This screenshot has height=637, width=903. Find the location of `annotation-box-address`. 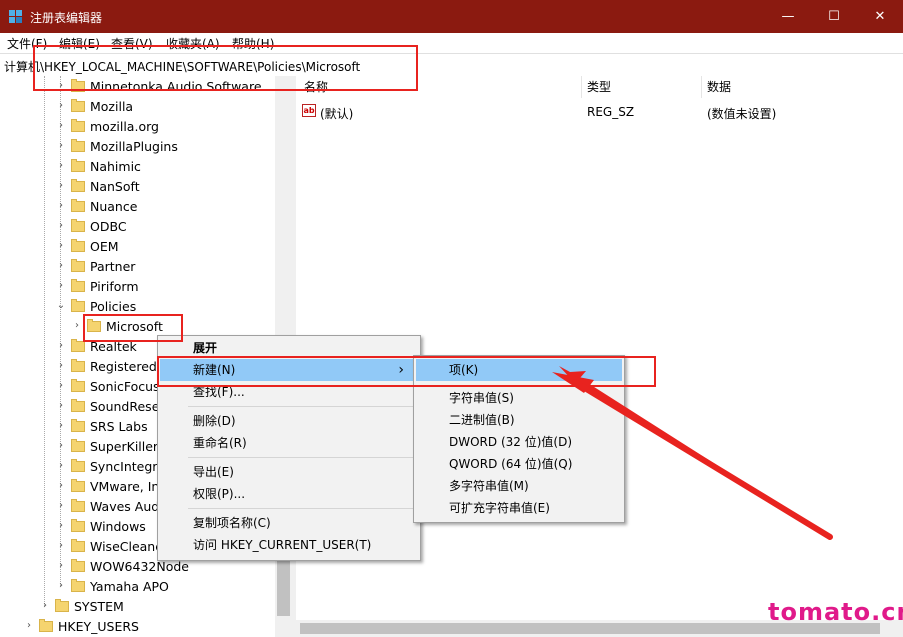

annotation-box-address is located at coordinates (225, 68).